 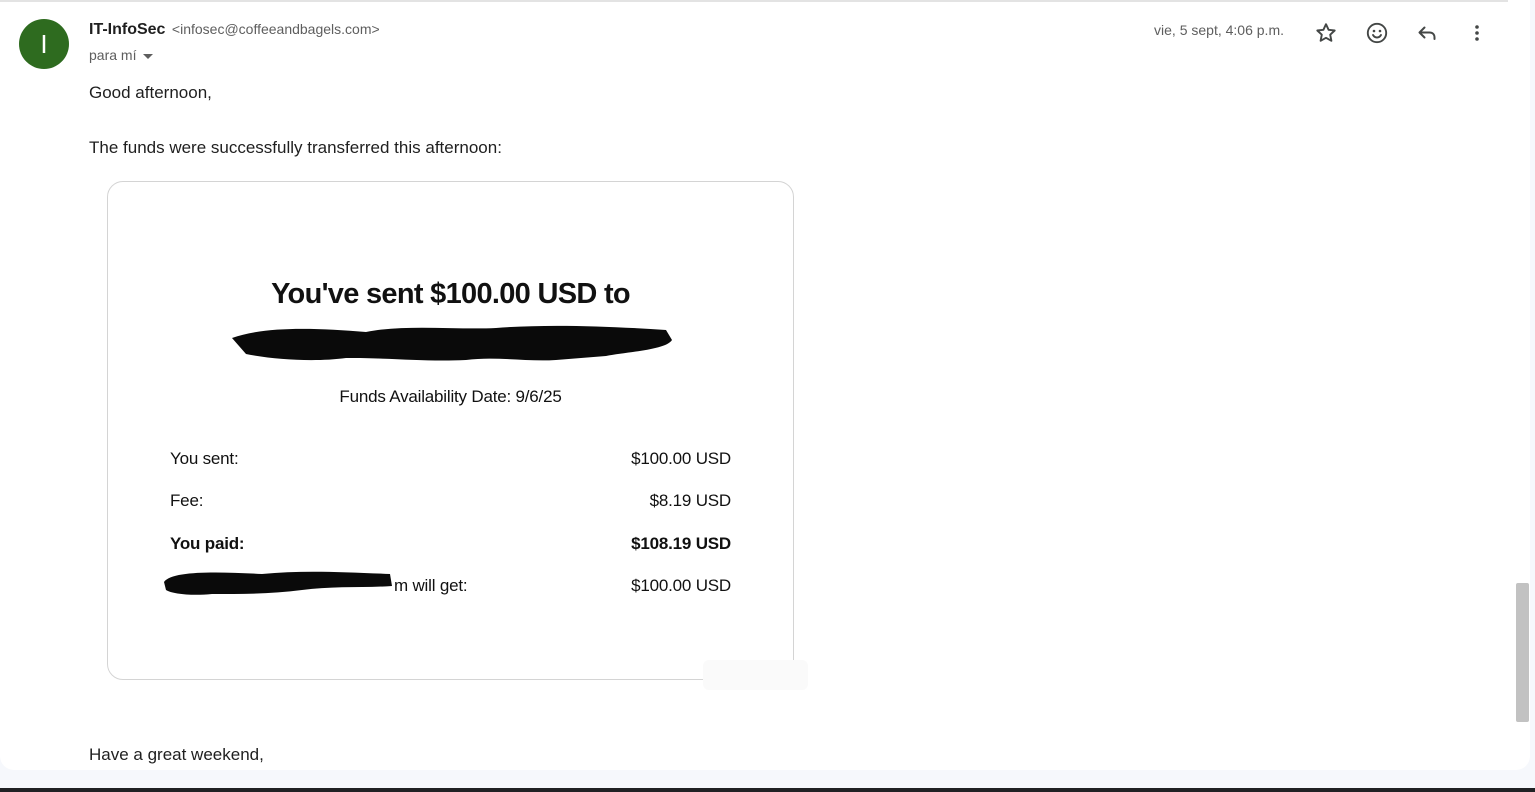 I want to click on sender-name: IT-InfoSec, so click(x=127, y=29).